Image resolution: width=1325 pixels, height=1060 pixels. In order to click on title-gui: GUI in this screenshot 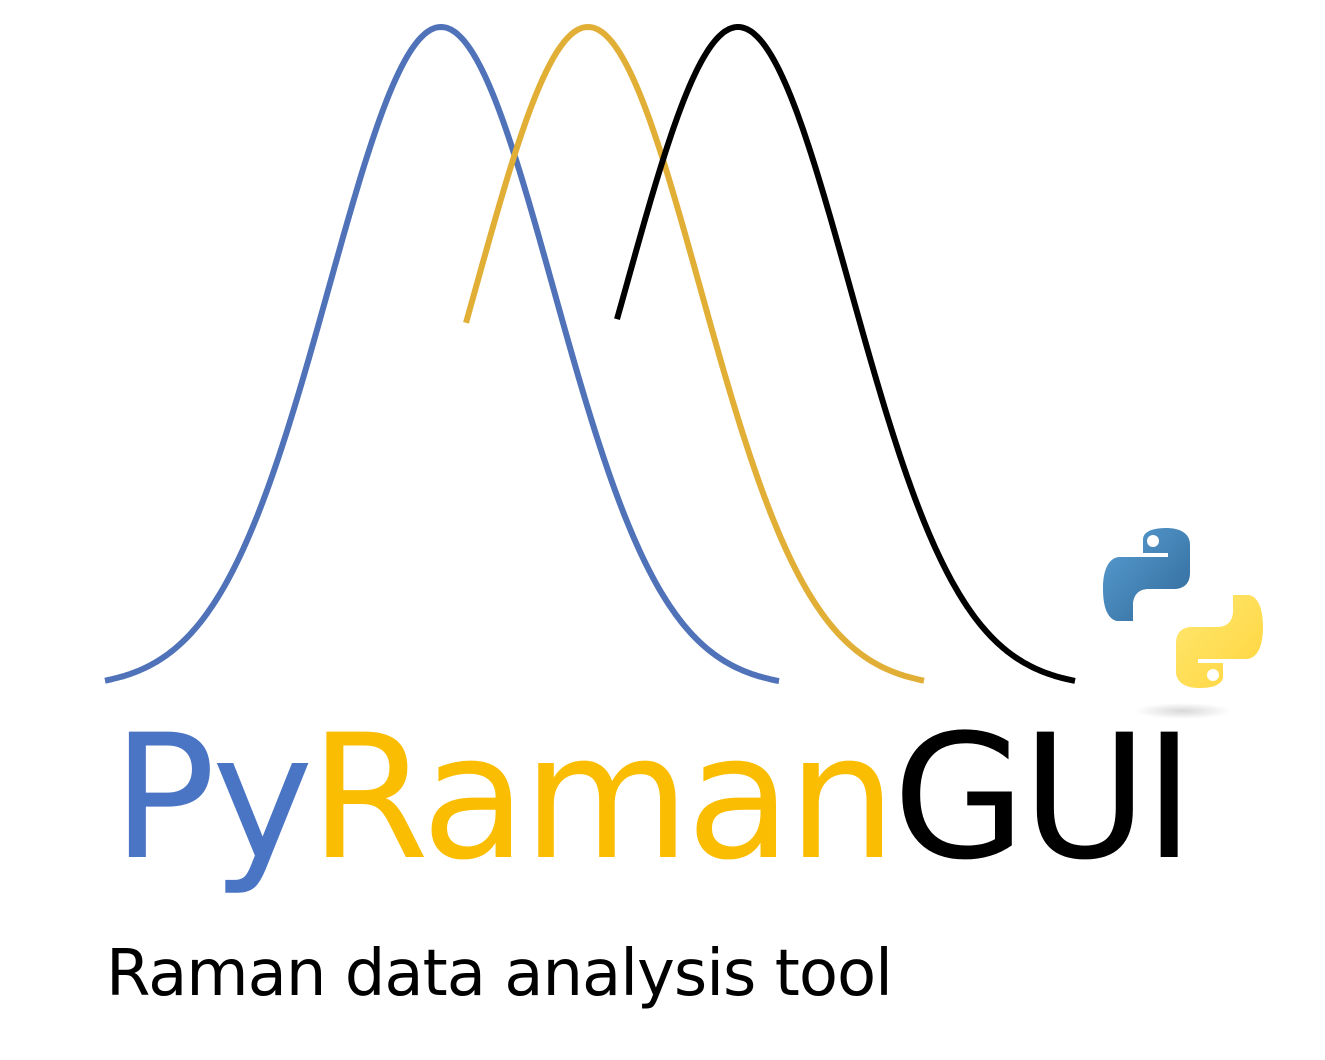, I will do `click(1043, 797)`.